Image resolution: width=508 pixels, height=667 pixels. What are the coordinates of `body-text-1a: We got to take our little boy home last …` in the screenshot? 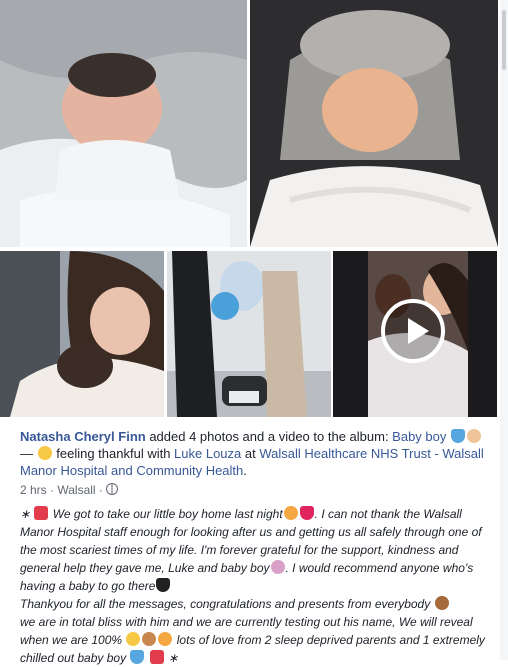 It's located at (167, 514).